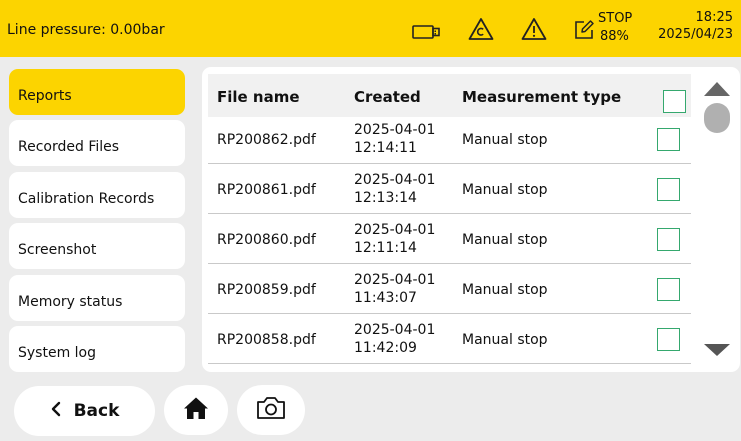  What do you see at coordinates (97, 349) in the screenshot?
I see `sidebar-item-system-log: System log` at bounding box center [97, 349].